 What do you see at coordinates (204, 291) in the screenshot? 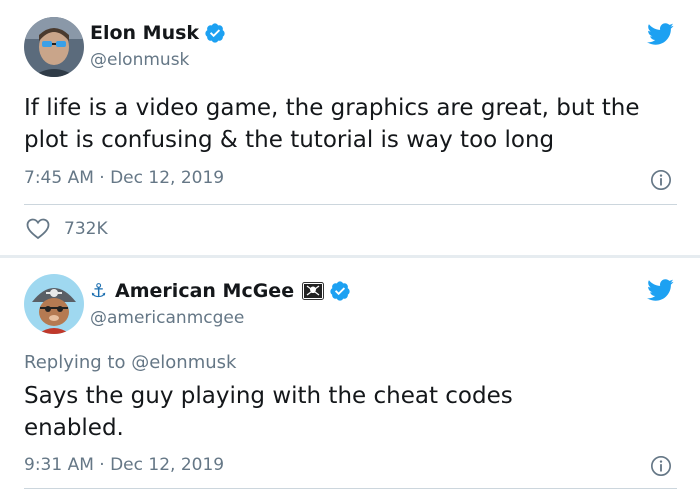
I see `author-name: American McGee` at bounding box center [204, 291].